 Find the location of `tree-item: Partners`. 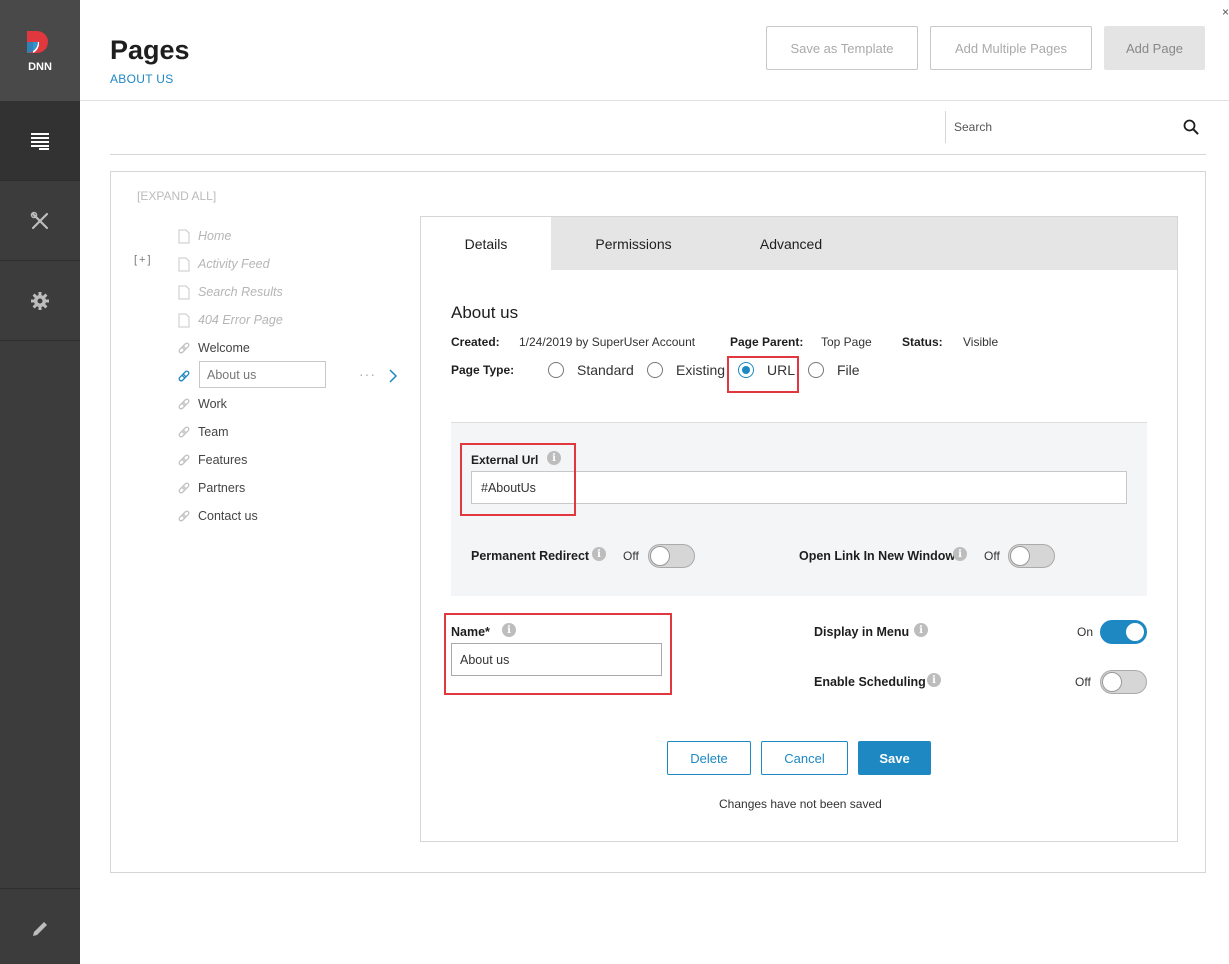

tree-item: Partners is located at coordinates (210, 488).